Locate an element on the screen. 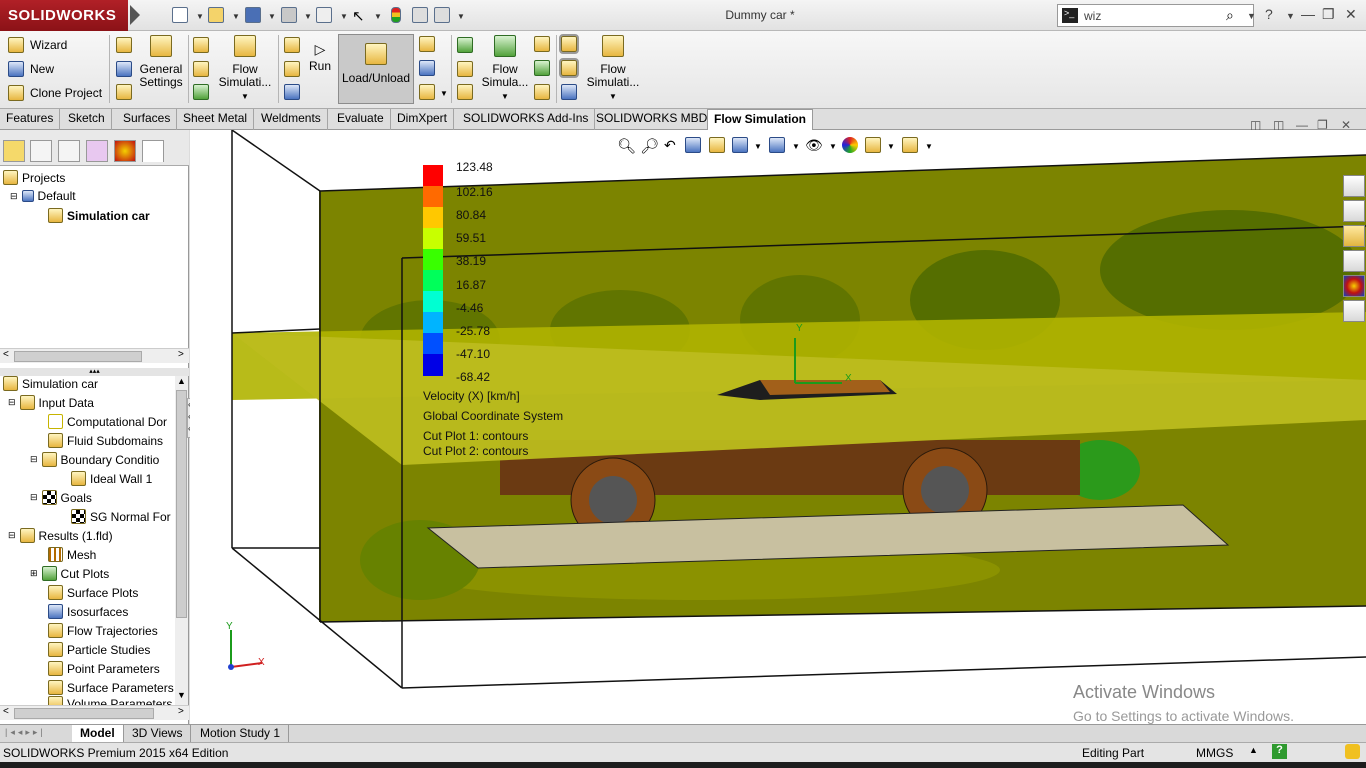  tree-fluid-subdomains: Fluid Subdomains is located at coordinates (105, 440).